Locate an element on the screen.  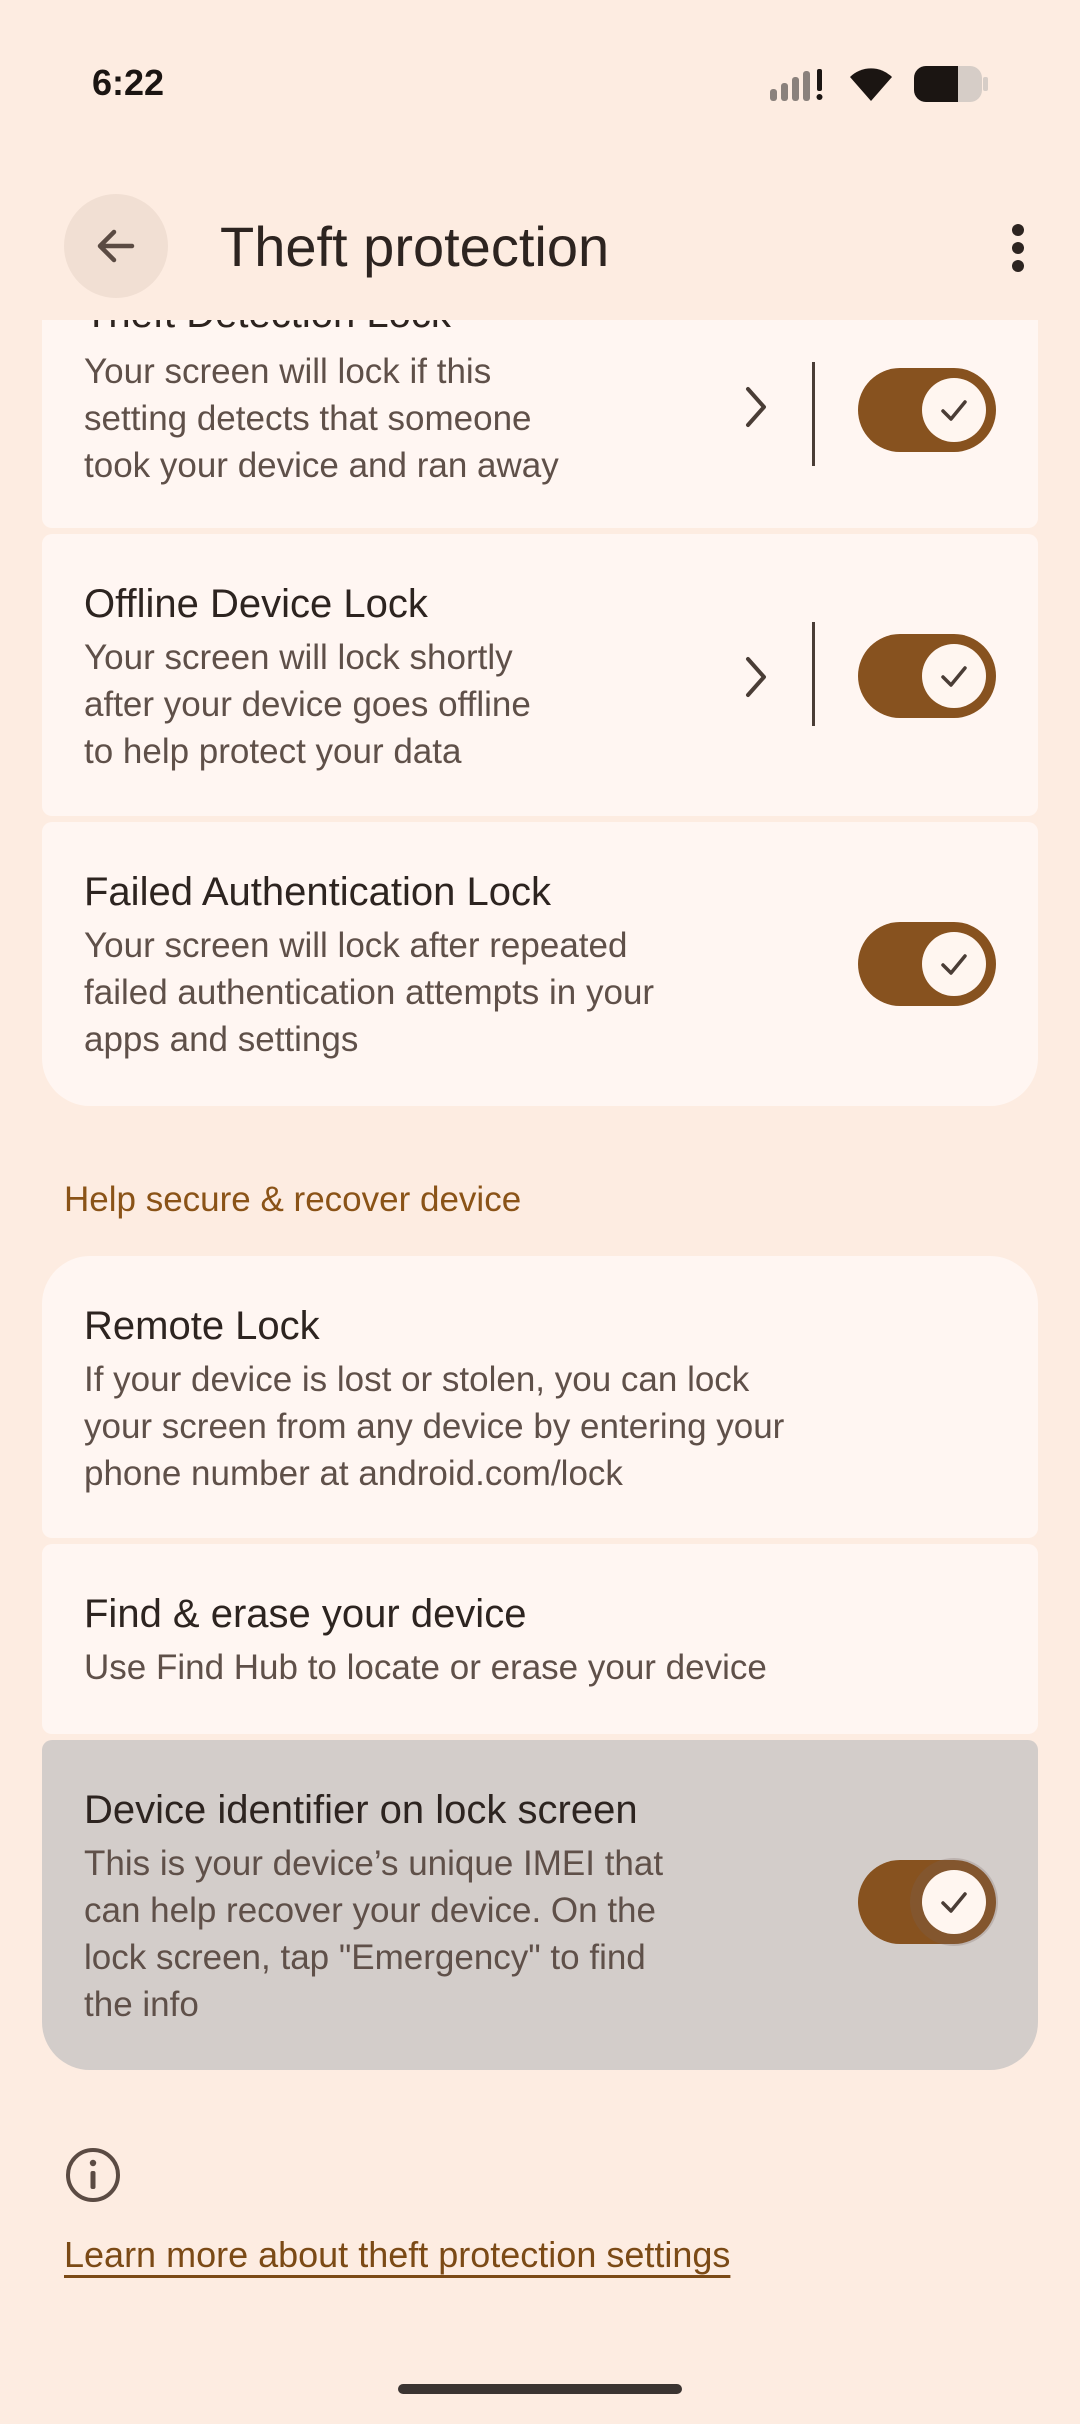
home-gesture-bar is located at coordinates (540, 2389).